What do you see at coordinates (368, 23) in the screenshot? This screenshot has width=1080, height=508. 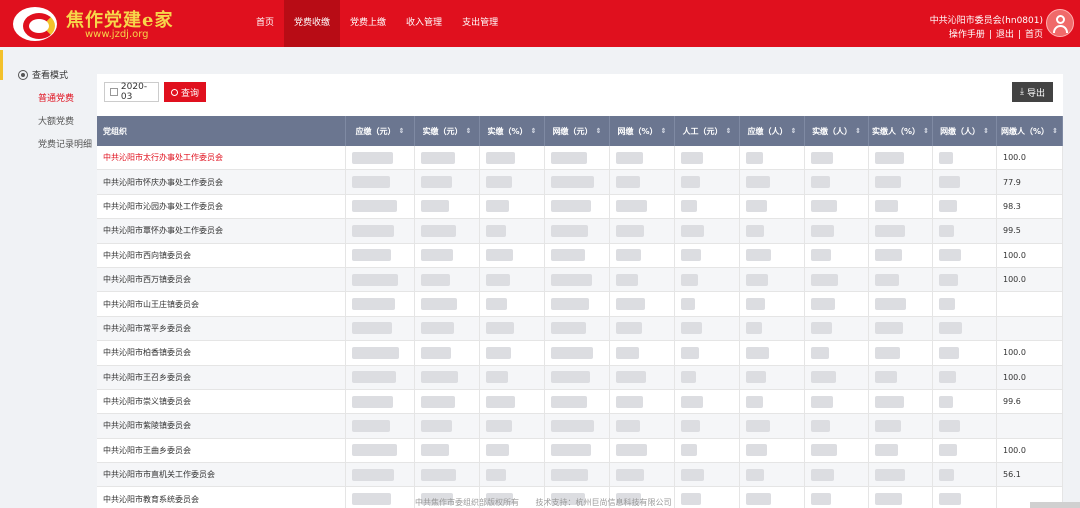 I see `nav-item: 党费上缴` at bounding box center [368, 23].